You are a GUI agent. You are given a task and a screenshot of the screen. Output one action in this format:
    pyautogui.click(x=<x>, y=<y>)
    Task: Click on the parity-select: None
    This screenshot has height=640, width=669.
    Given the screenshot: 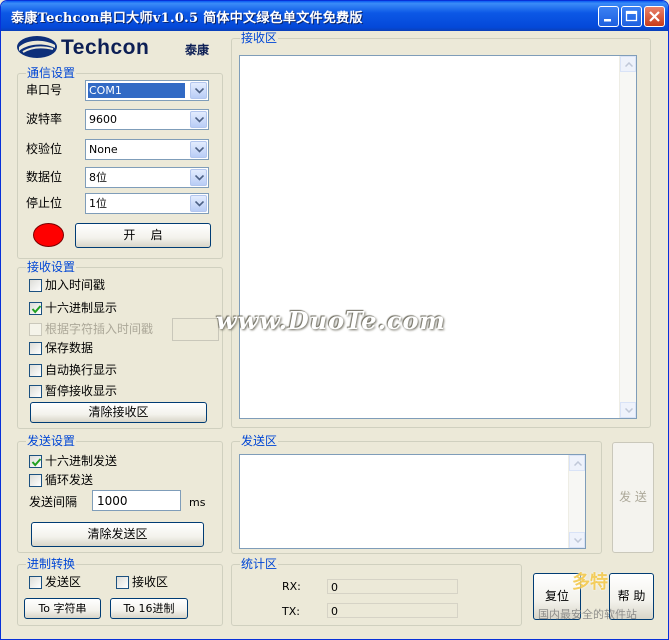 What is the action you would take?
    pyautogui.click(x=147, y=149)
    